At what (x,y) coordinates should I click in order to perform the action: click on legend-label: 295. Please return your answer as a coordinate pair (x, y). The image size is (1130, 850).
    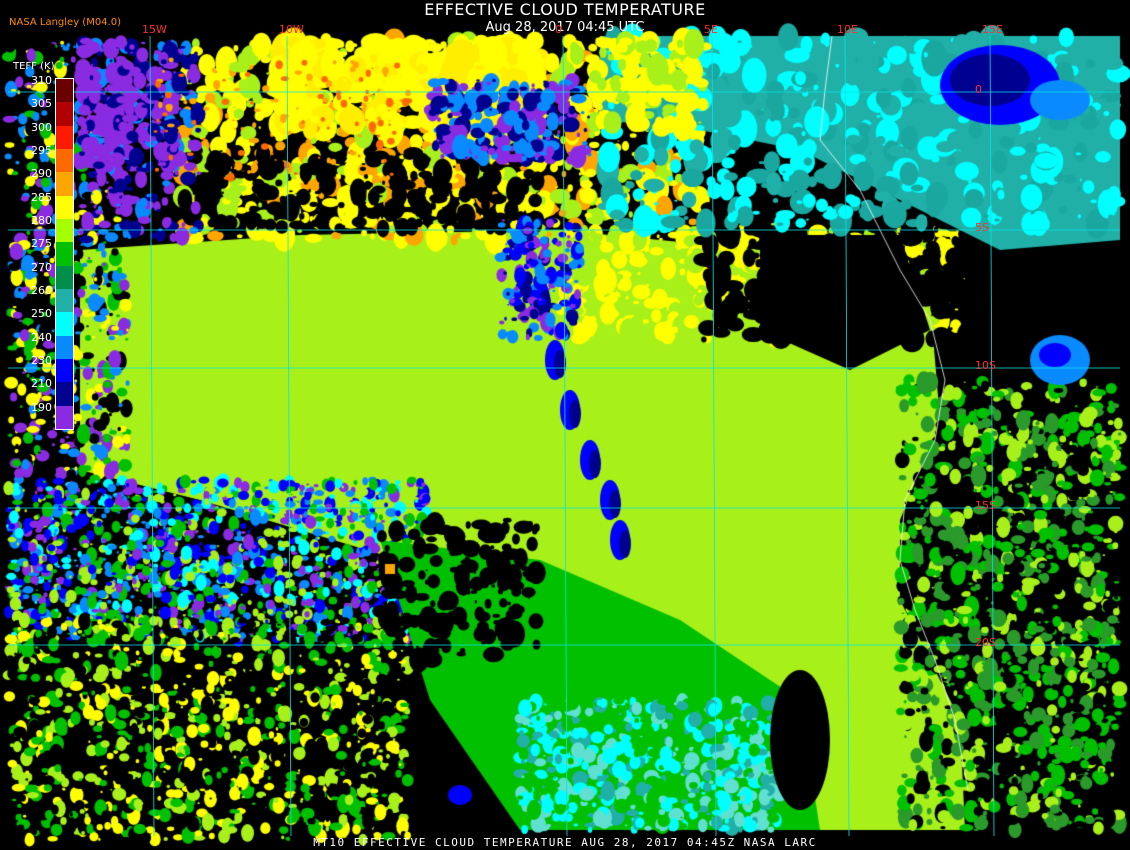
    Looking at the image, I should click on (41, 150).